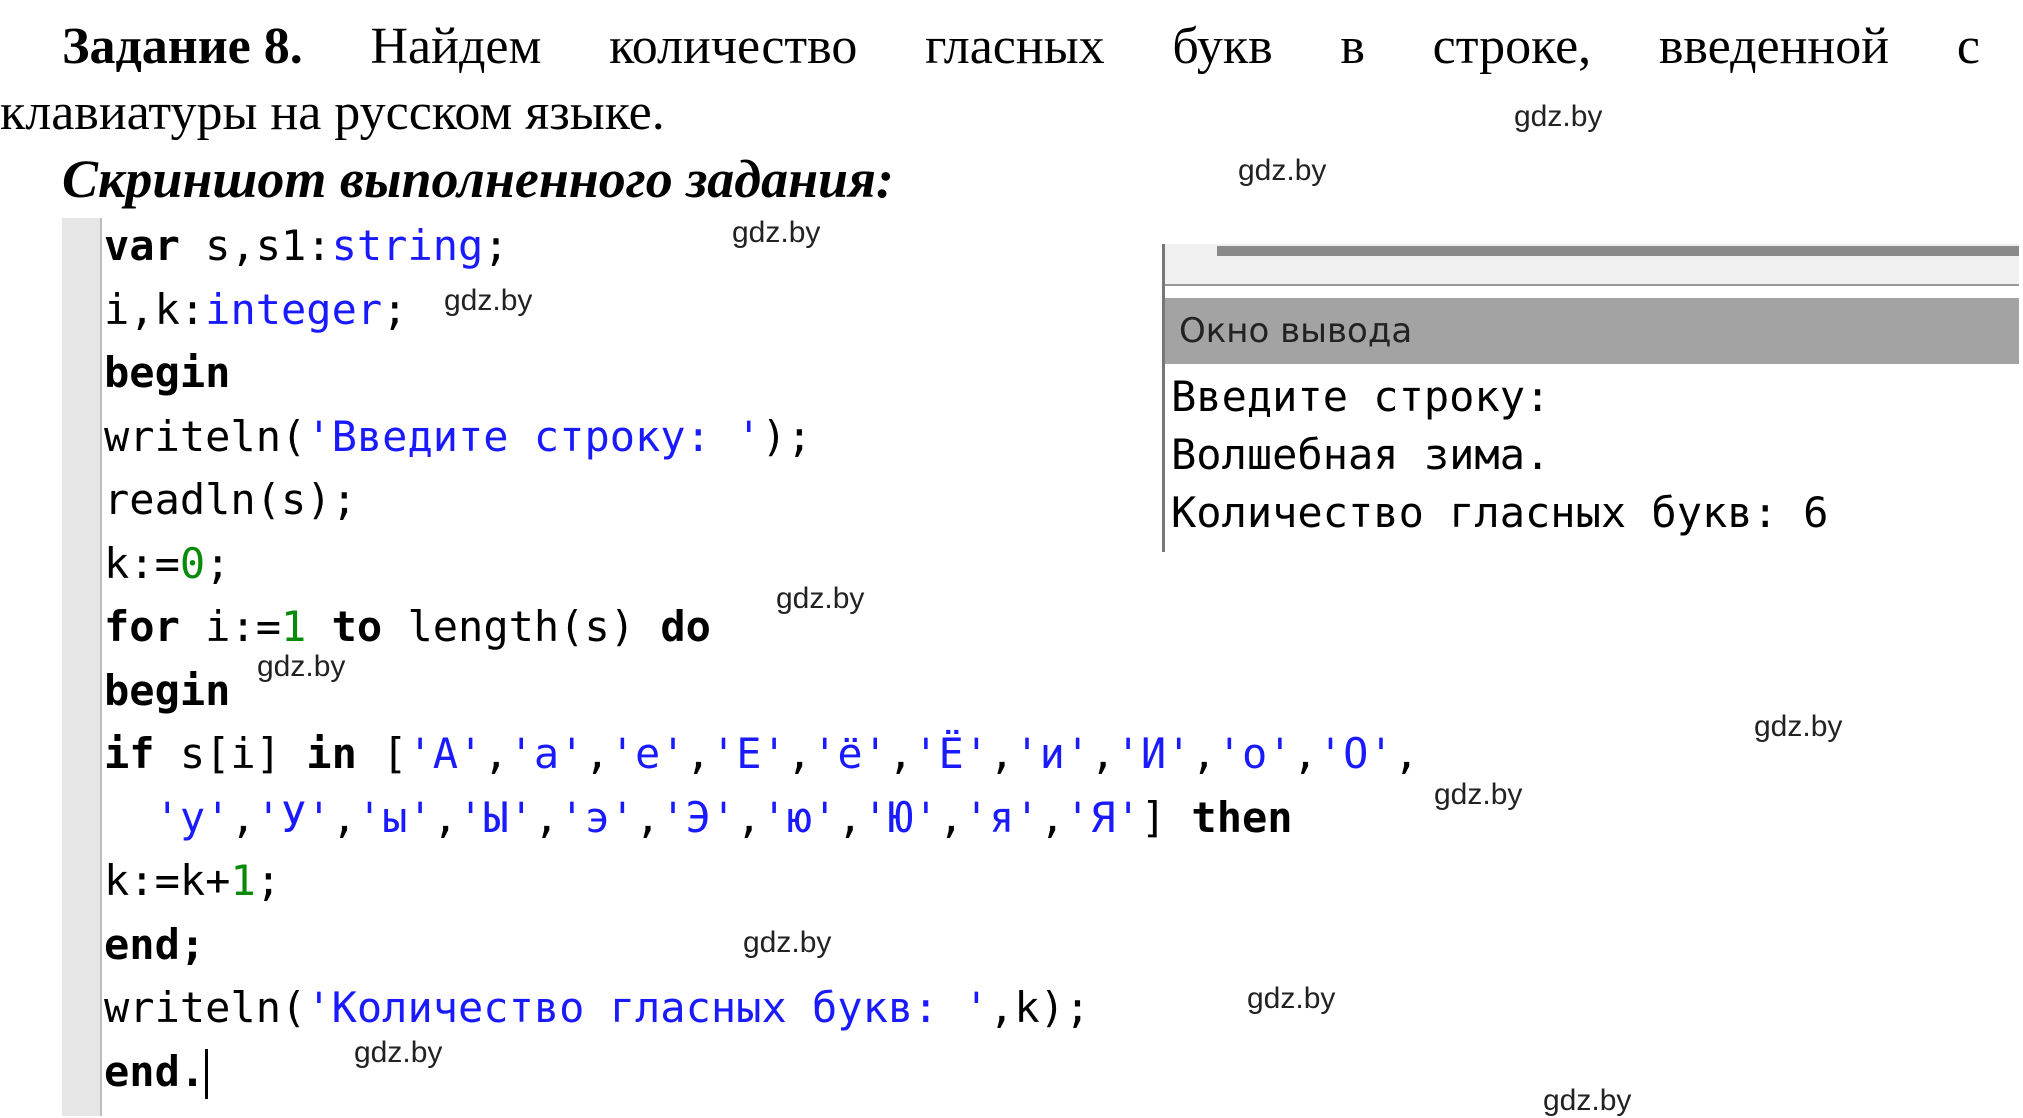 Image resolution: width=2023 pixels, height=1118 pixels. I want to click on code-token: in, so click(344, 753).